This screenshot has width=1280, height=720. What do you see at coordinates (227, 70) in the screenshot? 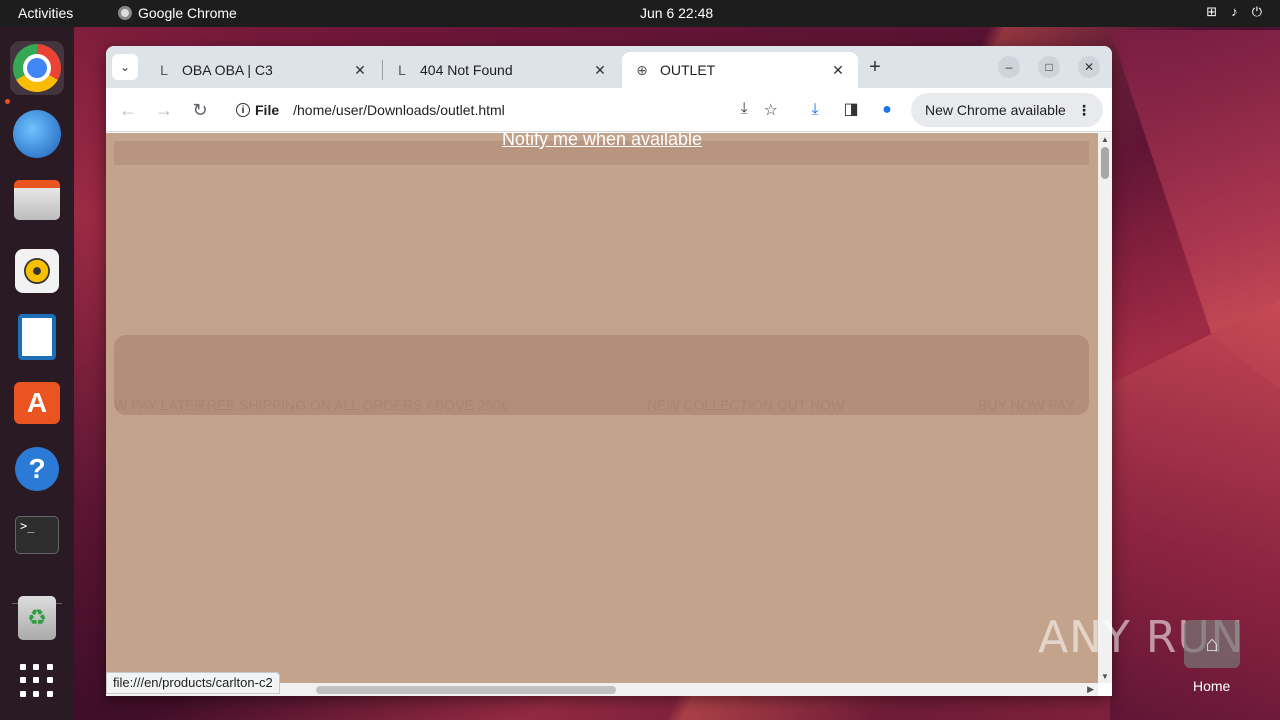
I see `tab-title: OBA OBA | C3` at bounding box center [227, 70].